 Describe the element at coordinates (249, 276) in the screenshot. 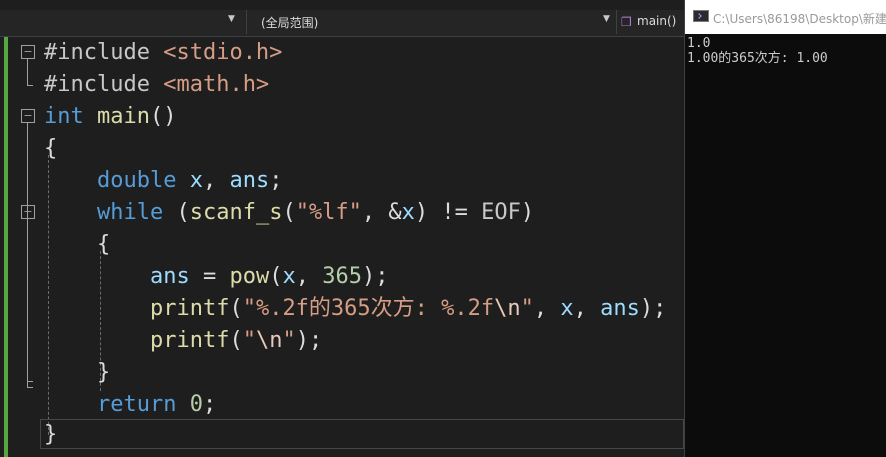

I see `function-name: pow` at that location.